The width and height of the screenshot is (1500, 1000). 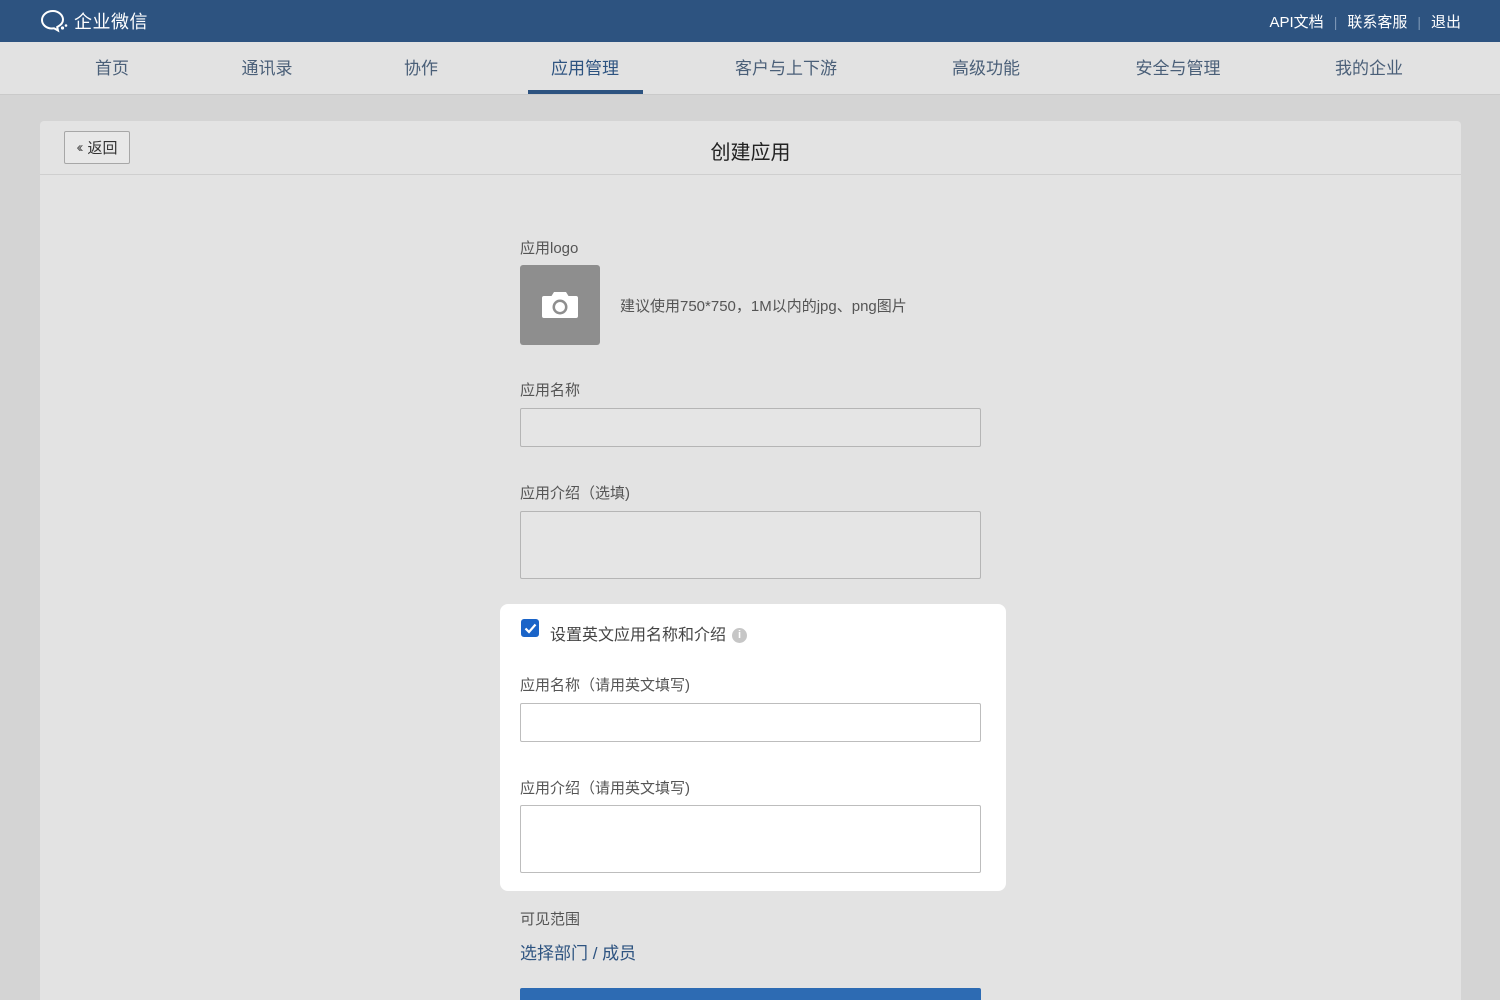 I want to click on english-toggle-checkbox, so click(x=530, y=628).